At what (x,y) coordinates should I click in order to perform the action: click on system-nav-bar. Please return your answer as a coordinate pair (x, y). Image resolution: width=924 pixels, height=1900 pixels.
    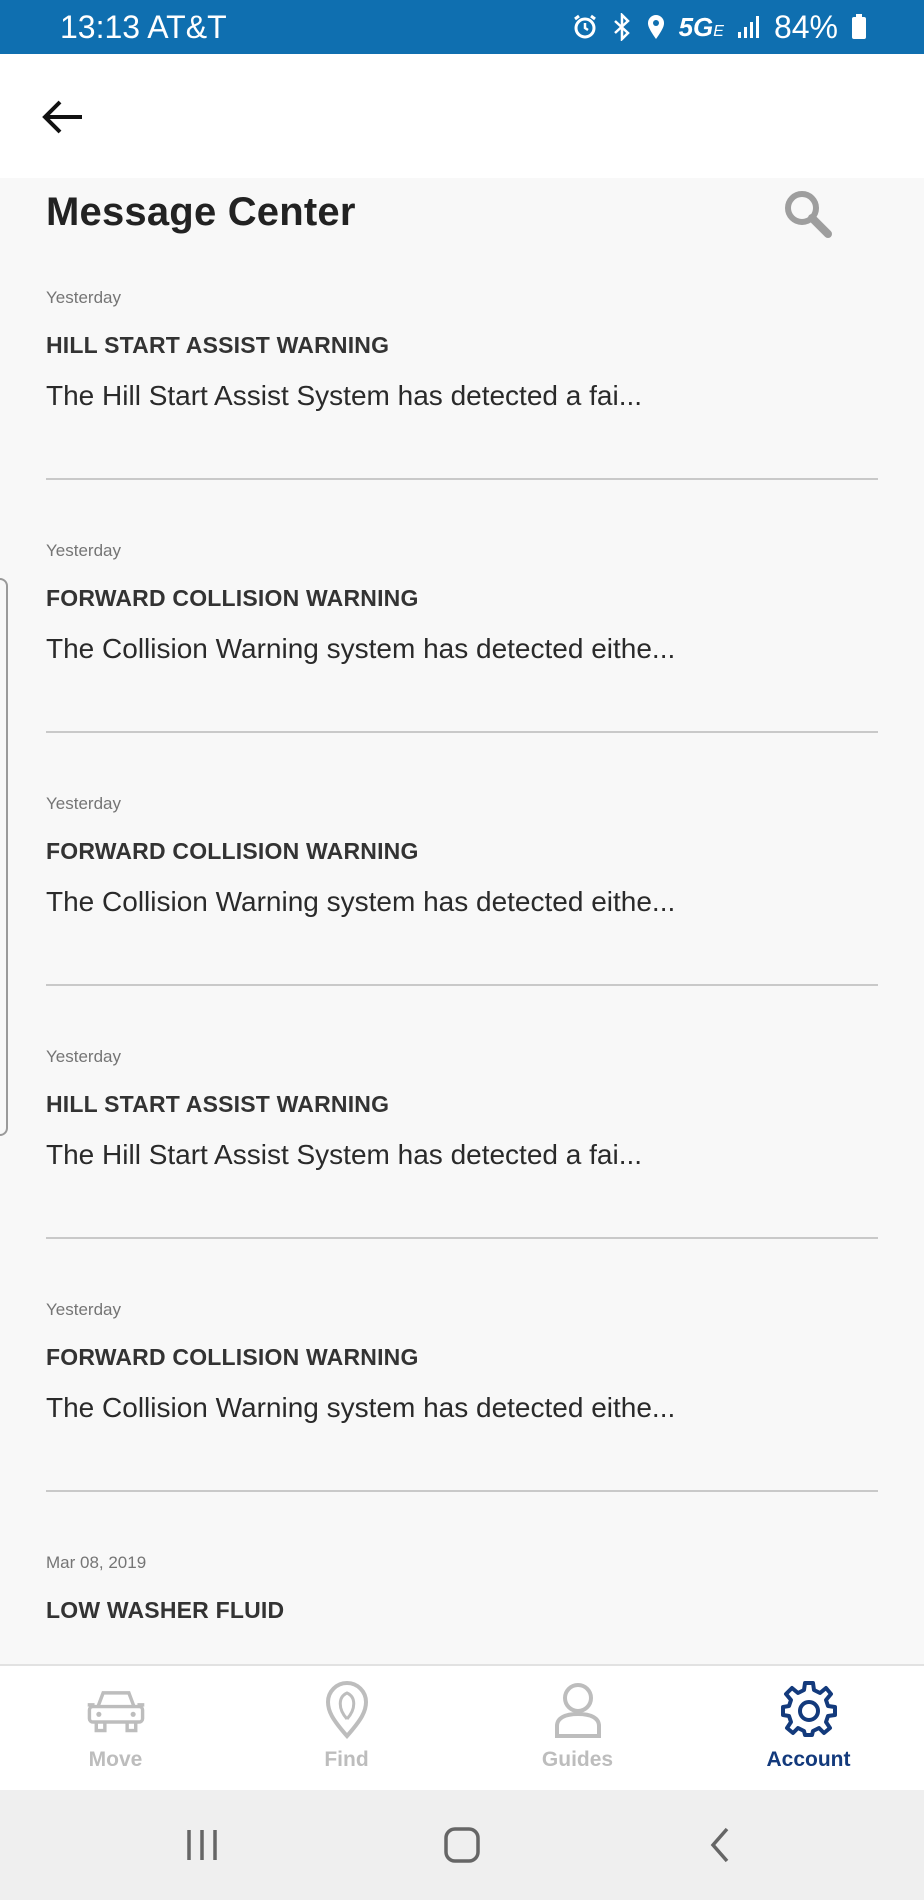
    Looking at the image, I should click on (462, 1845).